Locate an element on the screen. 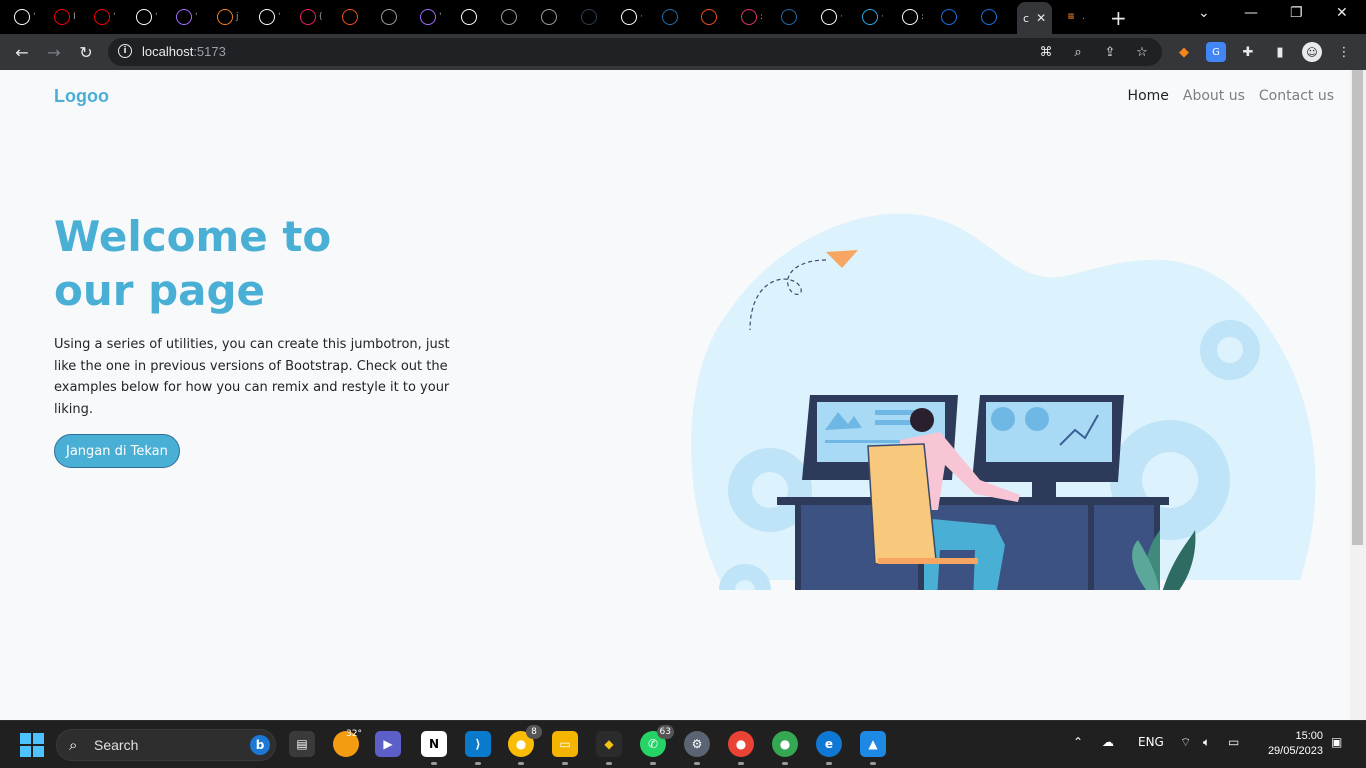  chevron-up-icon: ⌃ is located at coordinates (1078, 742).